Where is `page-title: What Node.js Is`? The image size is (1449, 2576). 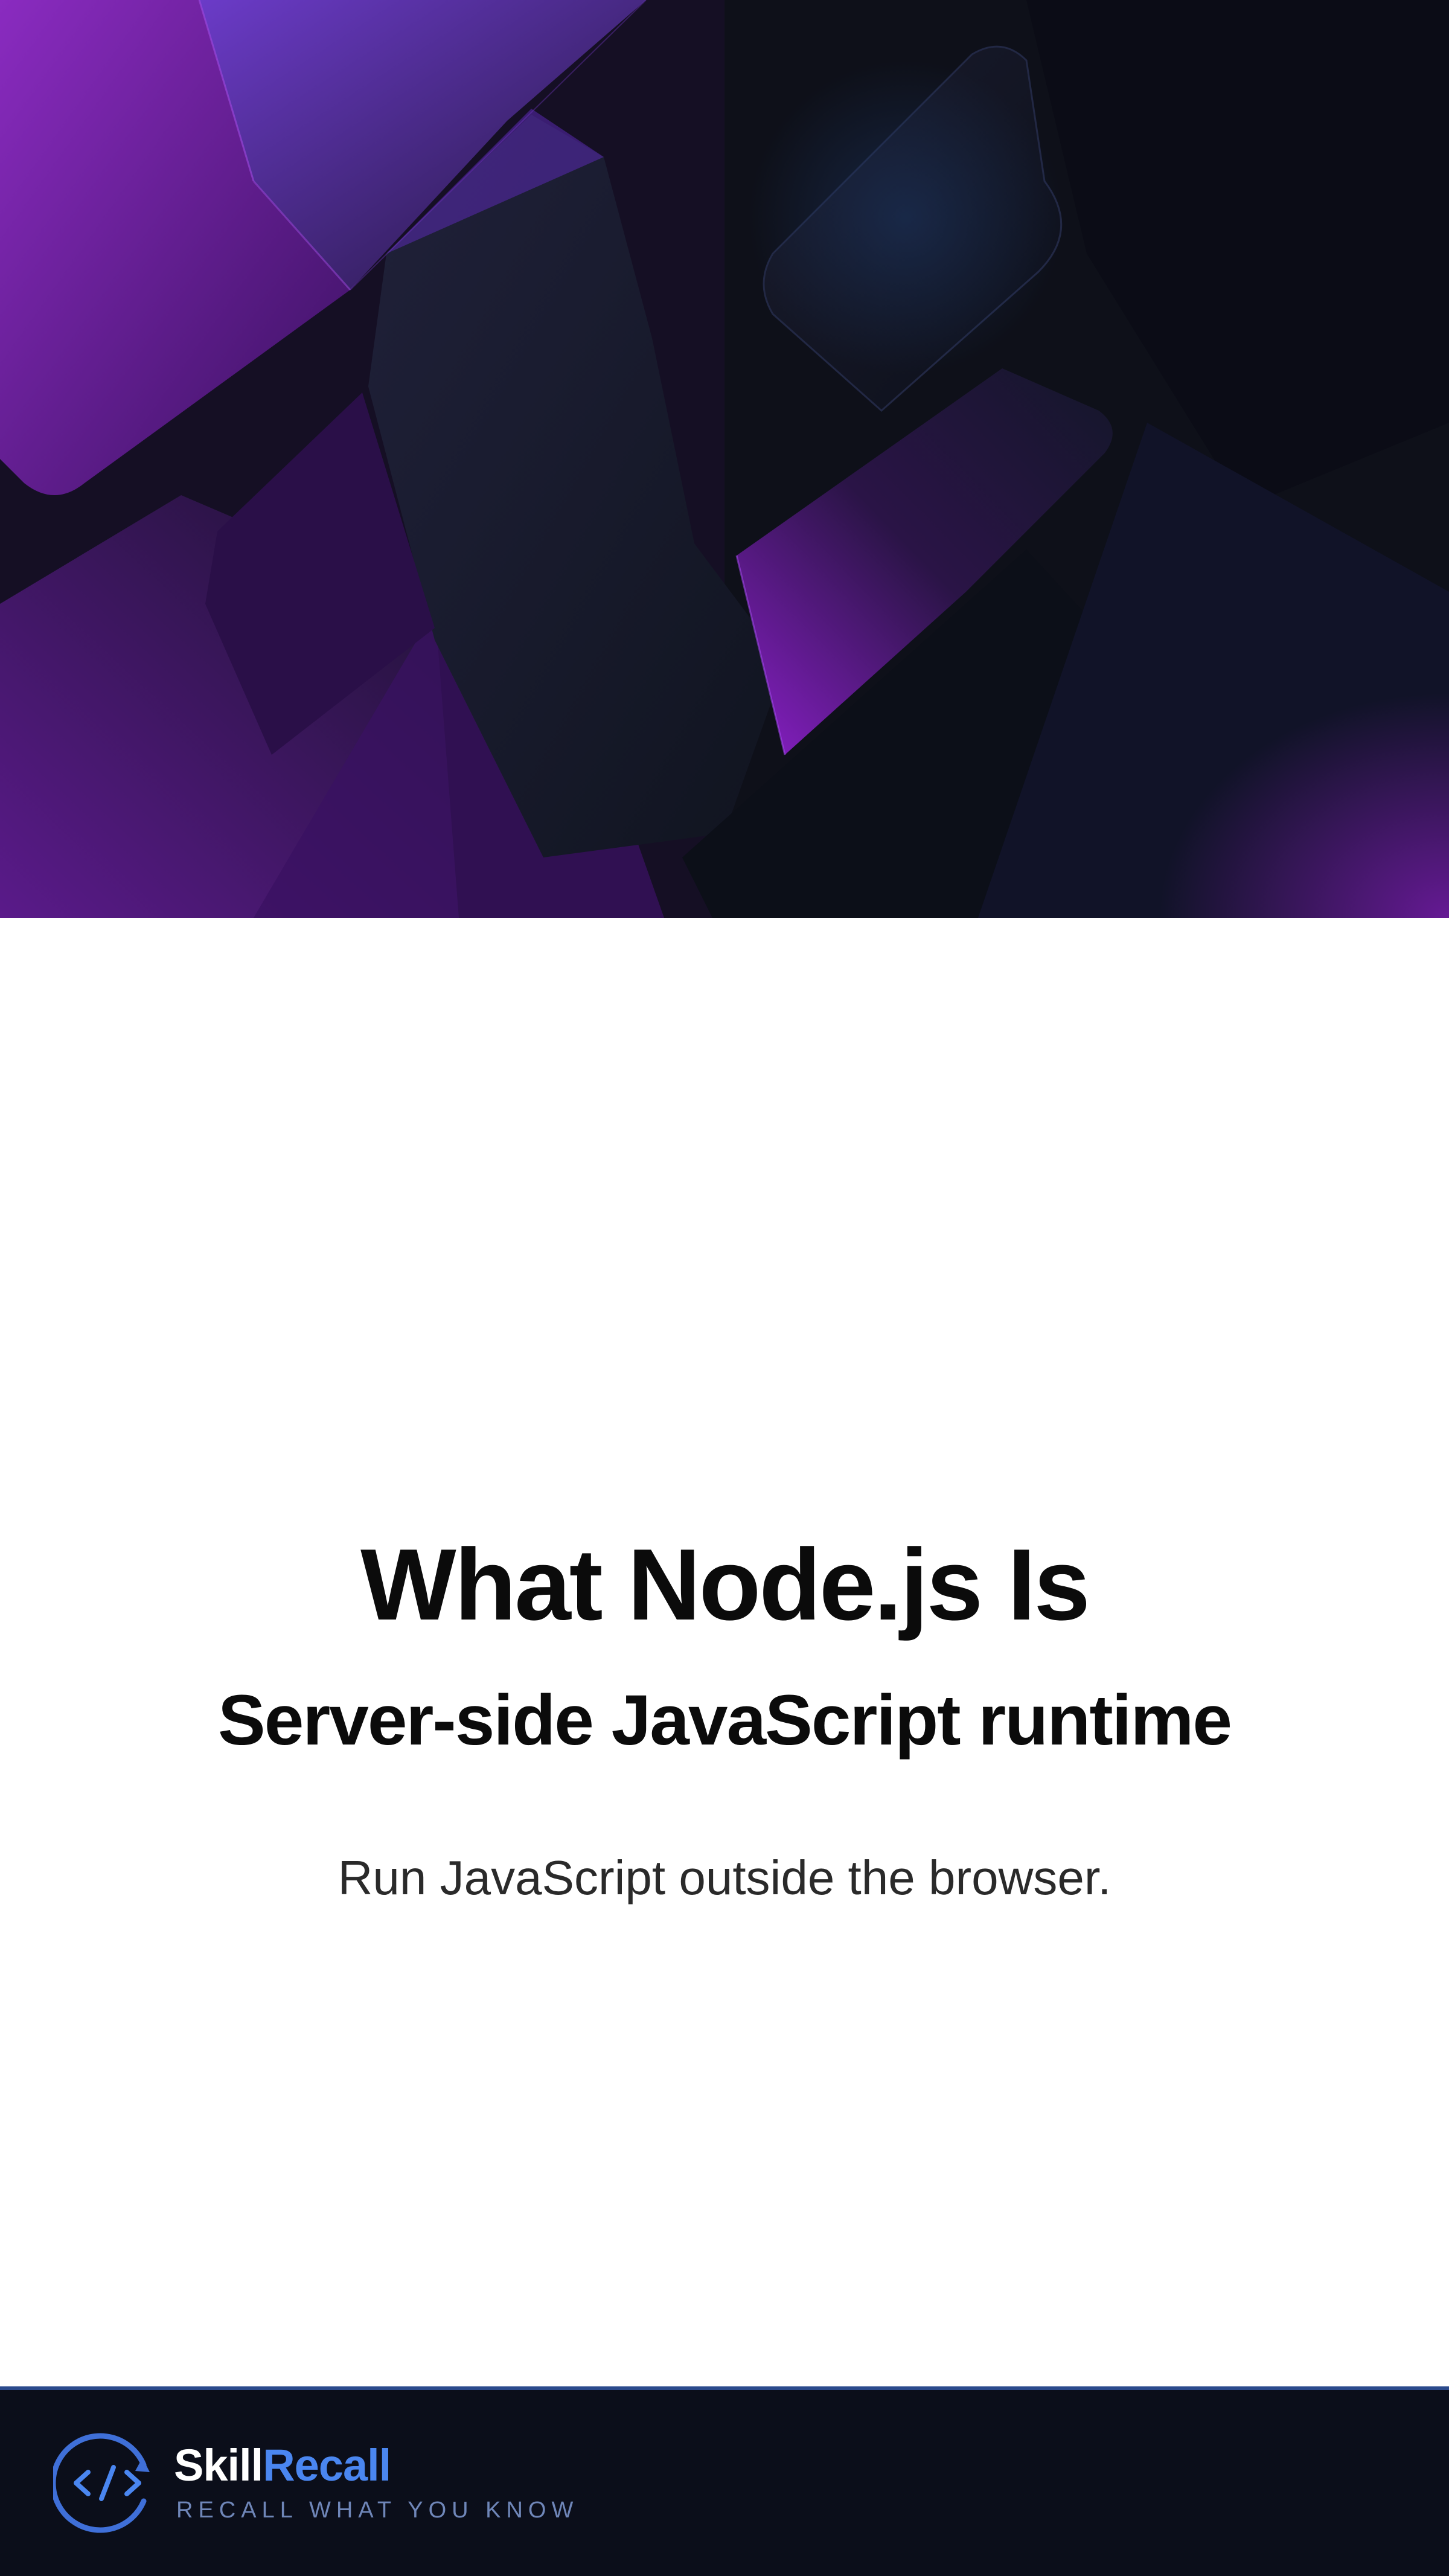
page-title: What Node.js Is is located at coordinates (725, 1584).